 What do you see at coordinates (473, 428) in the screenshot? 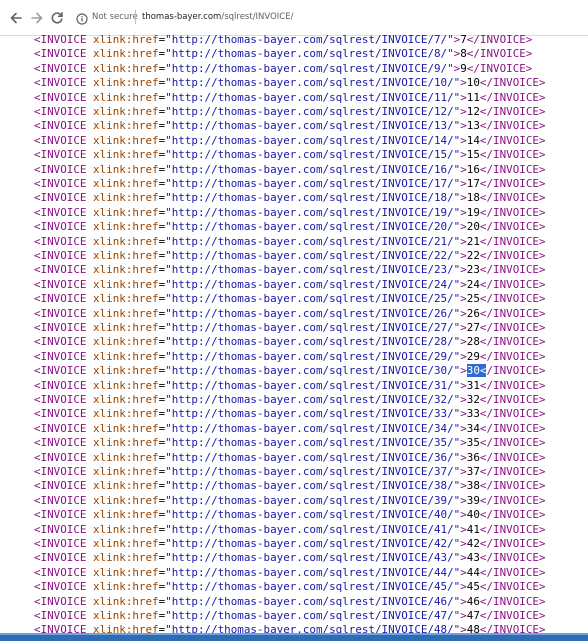
I see `invoice-number: 34` at bounding box center [473, 428].